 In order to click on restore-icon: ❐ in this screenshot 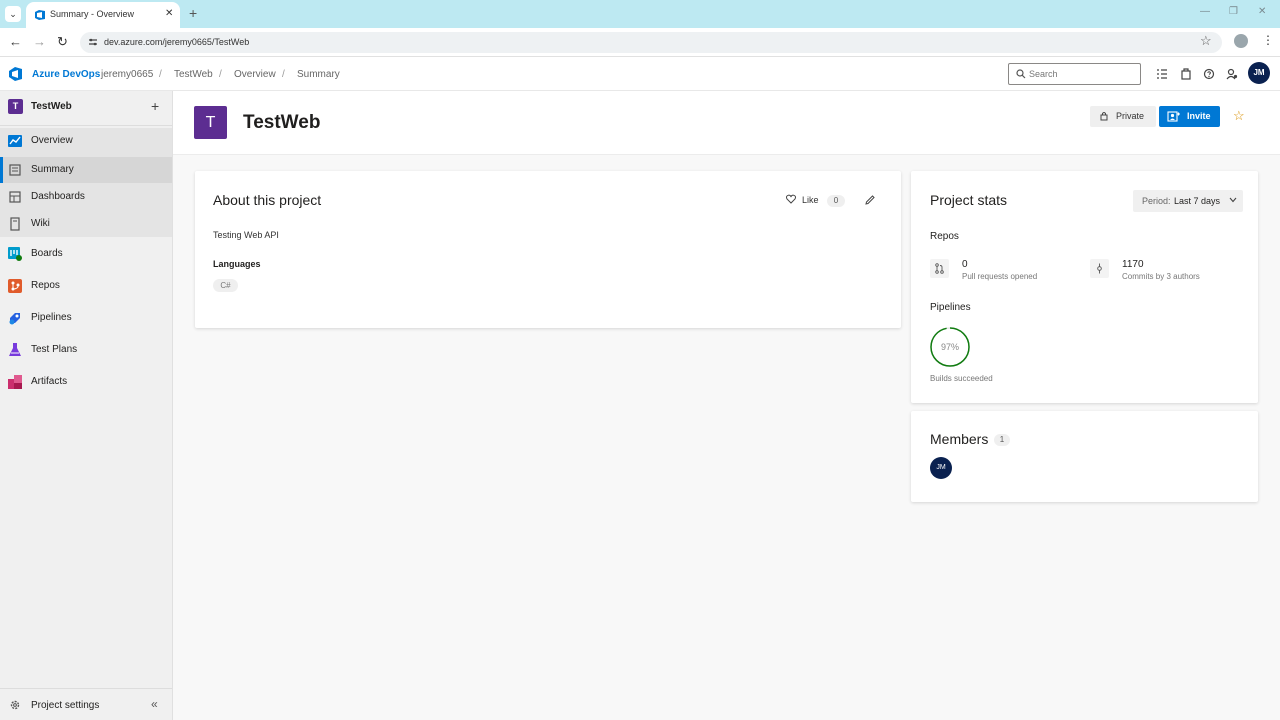, I will do `click(1233, 11)`.